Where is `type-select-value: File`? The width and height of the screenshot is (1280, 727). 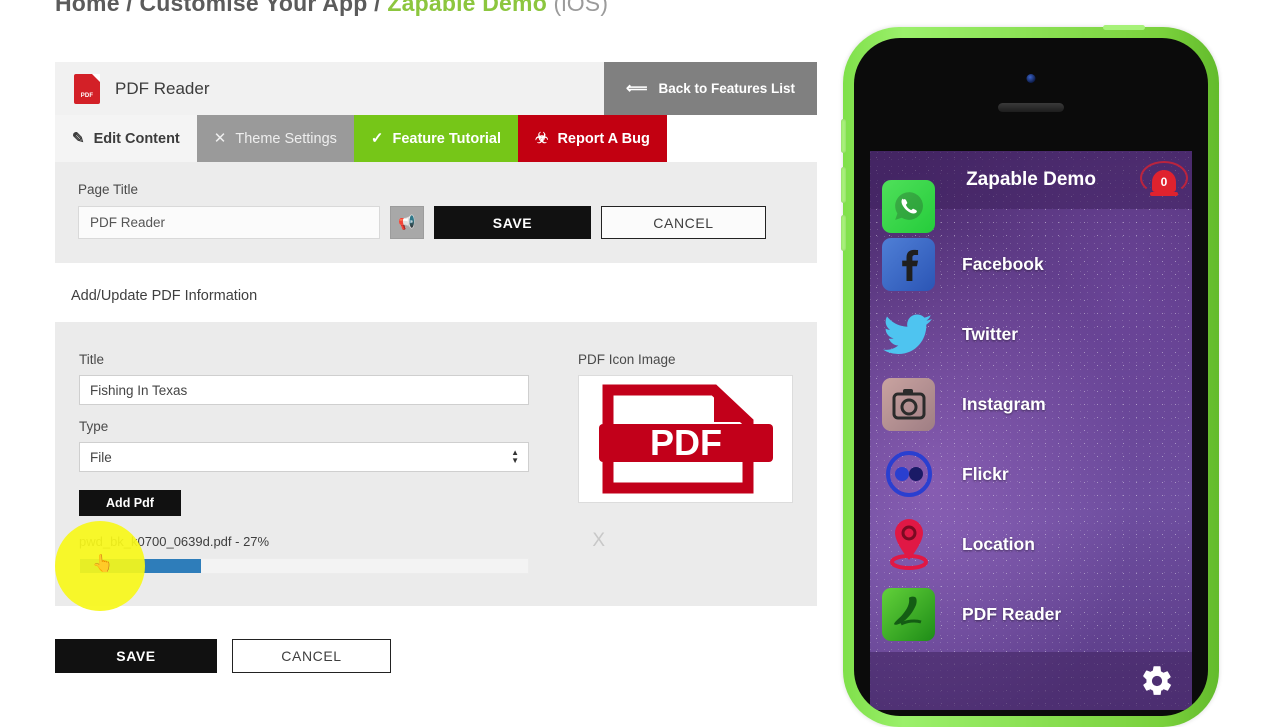 type-select-value: File is located at coordinates (101, 457).